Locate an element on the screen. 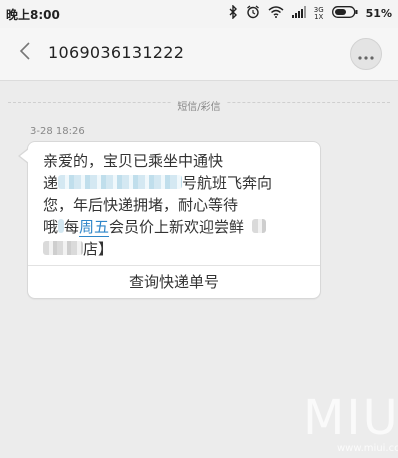 Image resolution: width=398 pixels, height=458 pixels. alarm-icon is located at coordinates (253, 13).